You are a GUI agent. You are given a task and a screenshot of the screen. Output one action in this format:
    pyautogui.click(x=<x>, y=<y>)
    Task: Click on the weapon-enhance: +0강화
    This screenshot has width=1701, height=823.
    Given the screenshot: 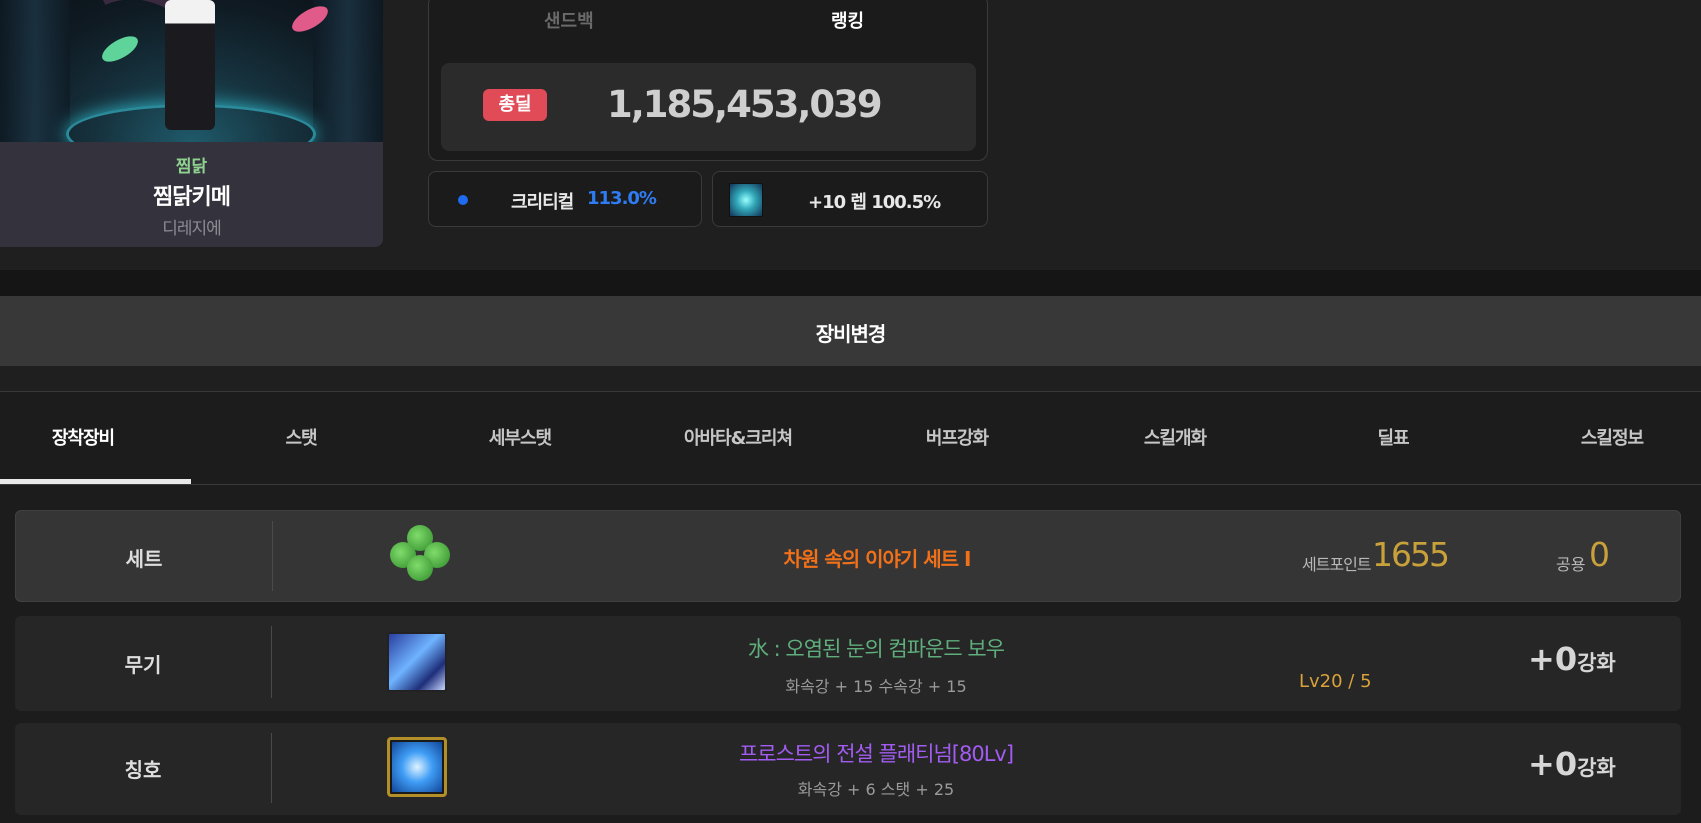 What is the action you would take?
    pyautogui.click(x=1572, y=659)
    